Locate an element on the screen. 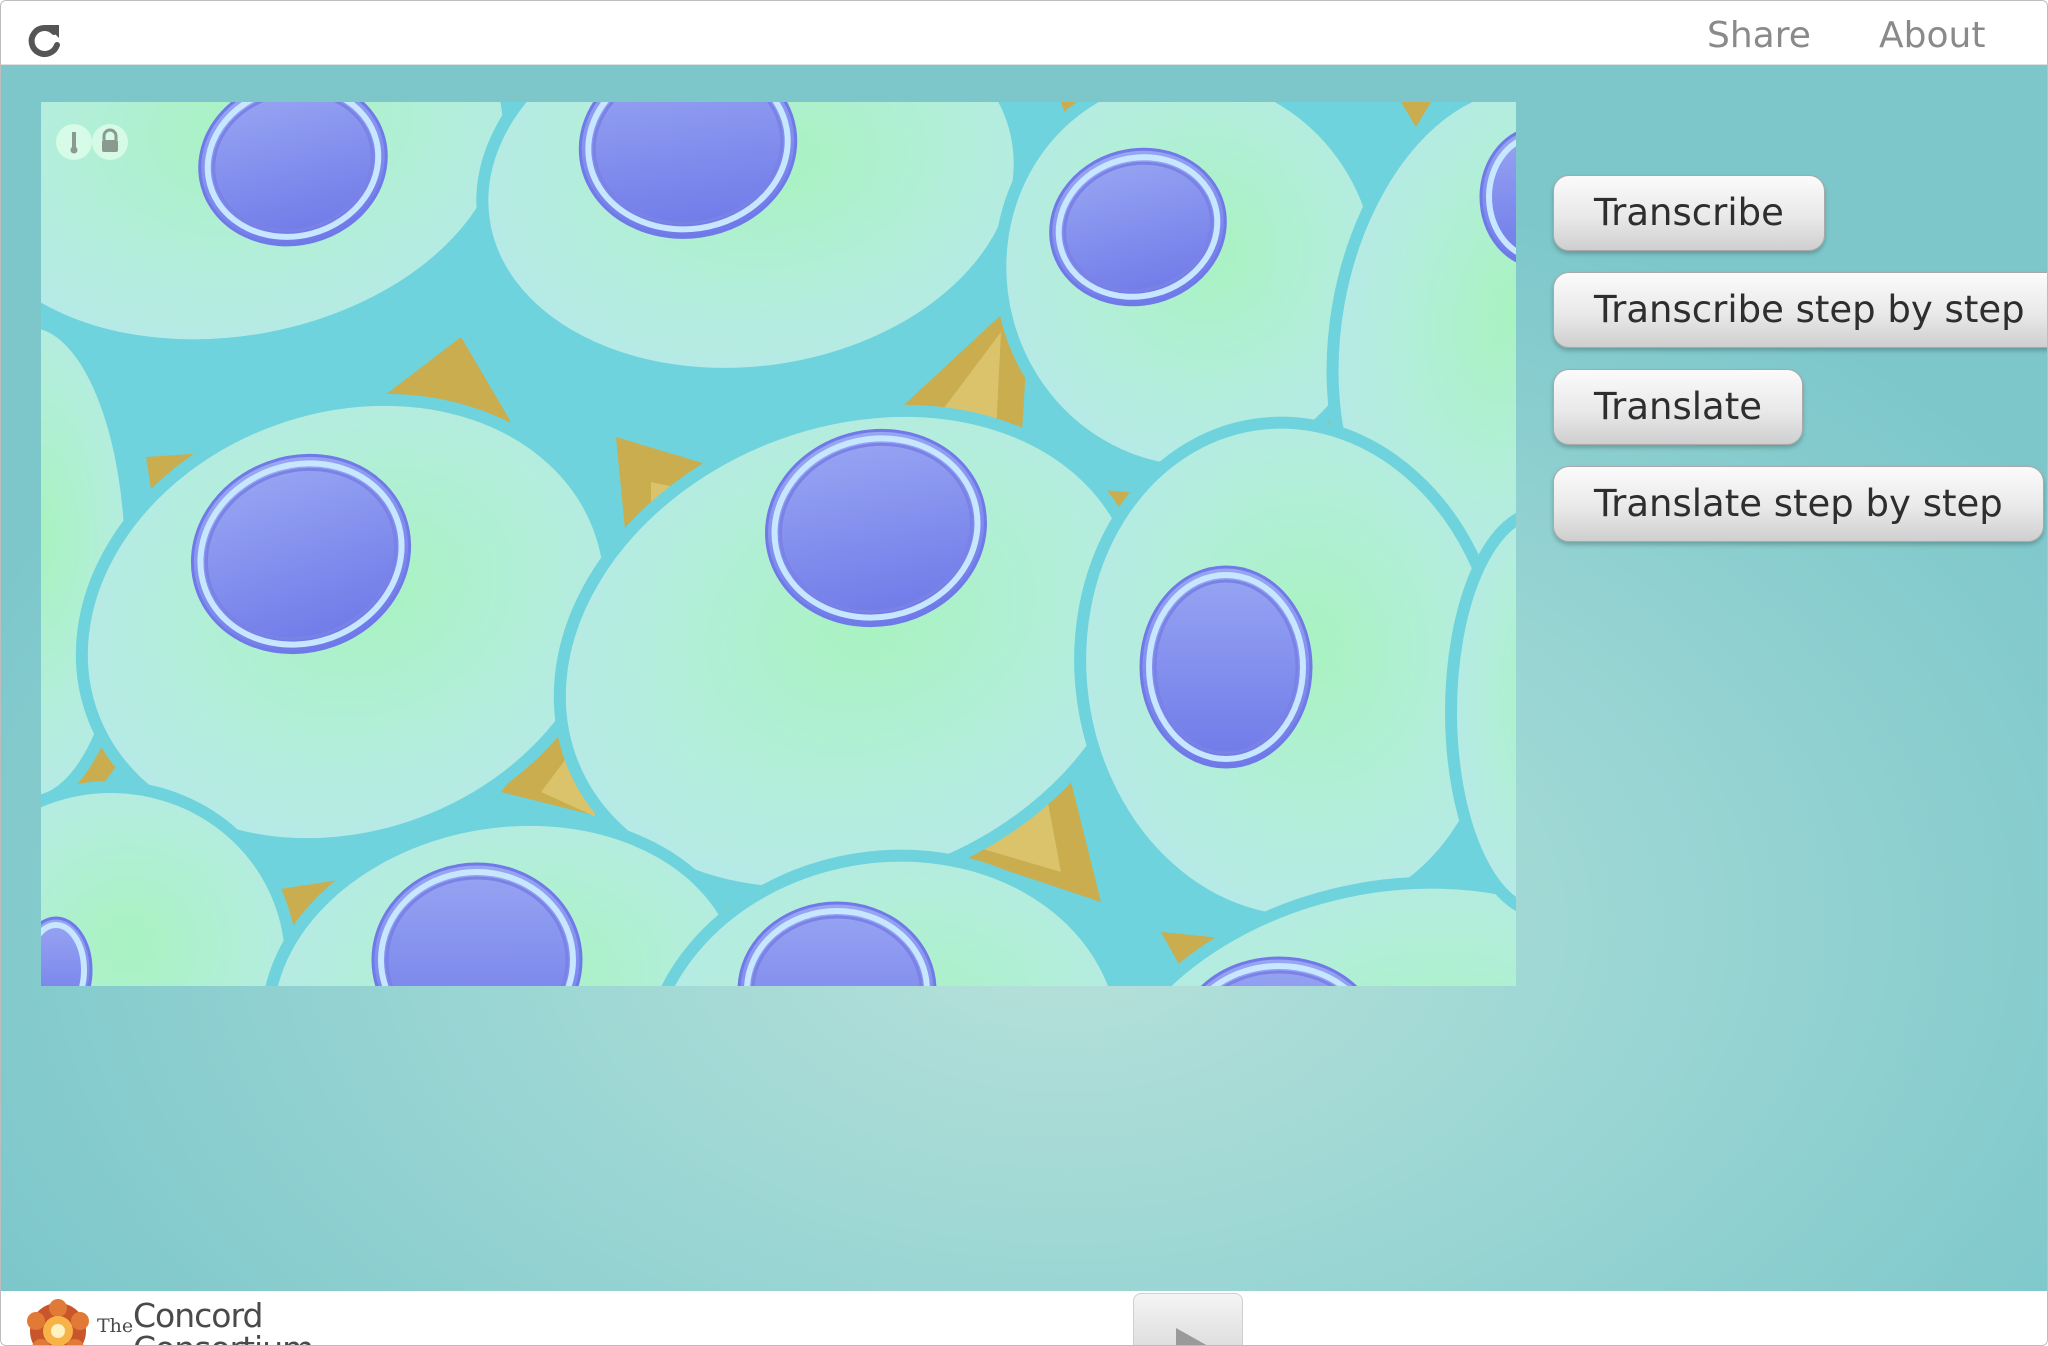  share-link: Share is located at coordinates (1759, 35).